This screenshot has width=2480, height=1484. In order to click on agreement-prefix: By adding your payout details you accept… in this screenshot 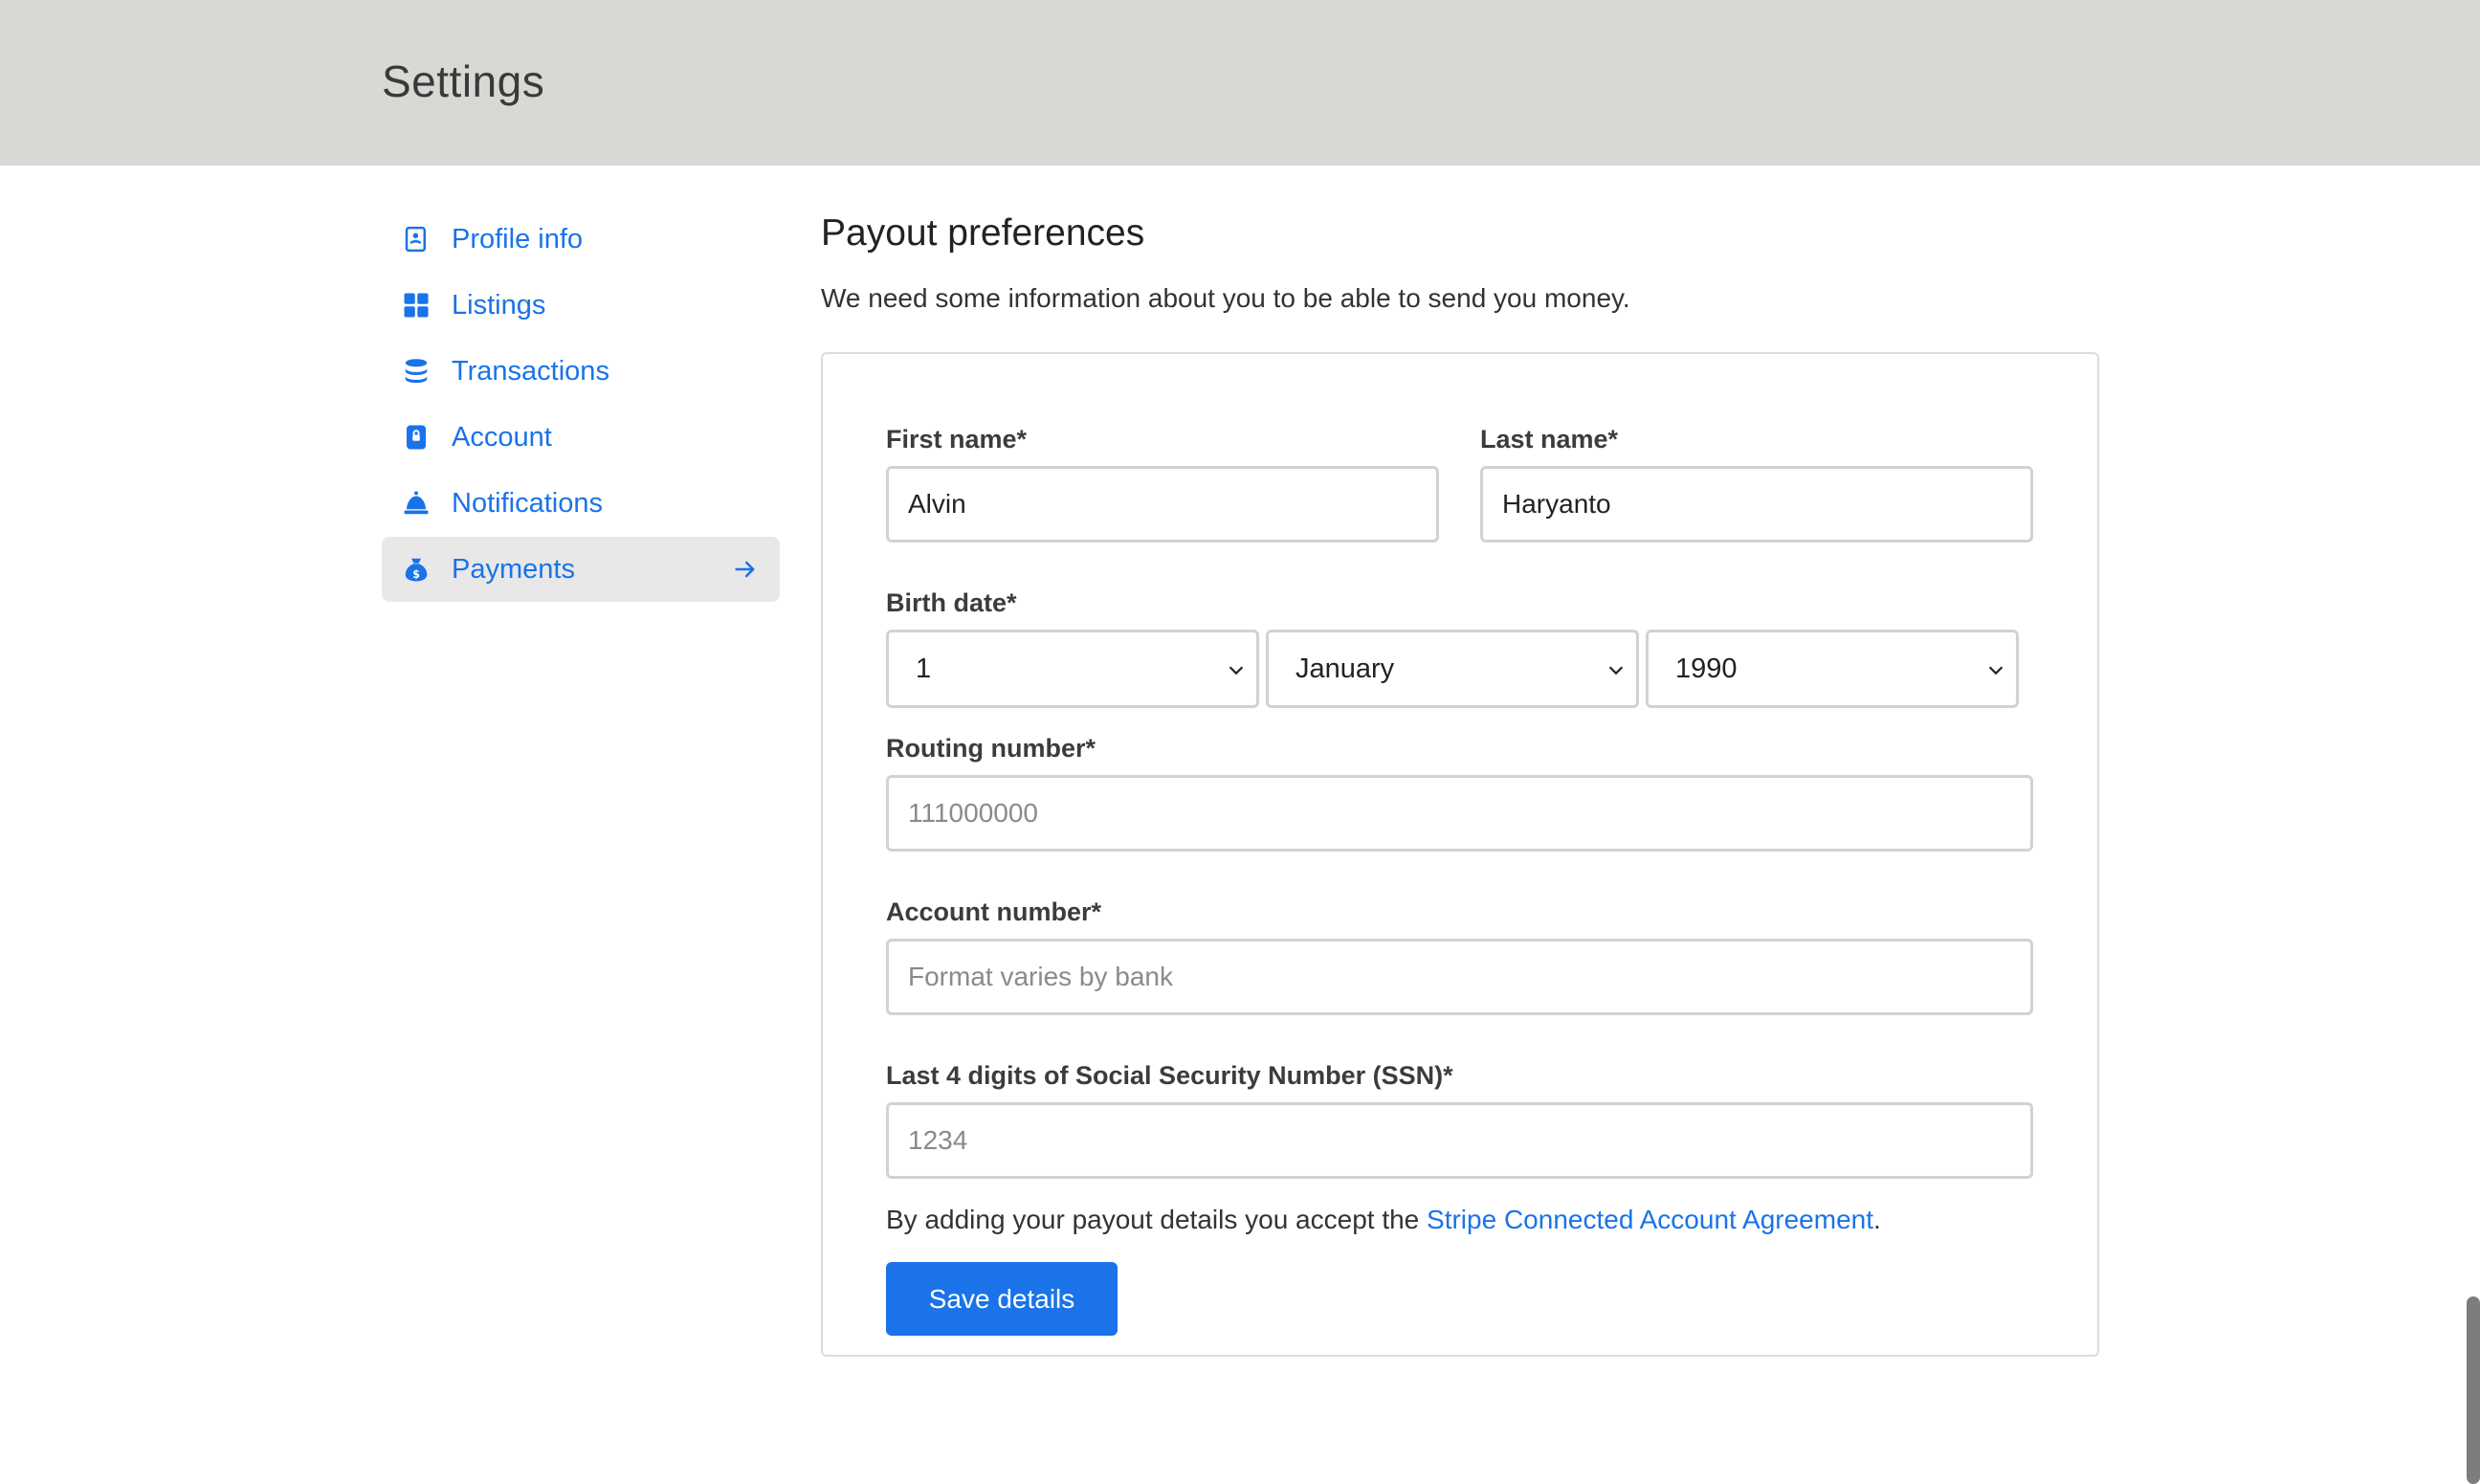, I will do `click(1157, 1219)`.